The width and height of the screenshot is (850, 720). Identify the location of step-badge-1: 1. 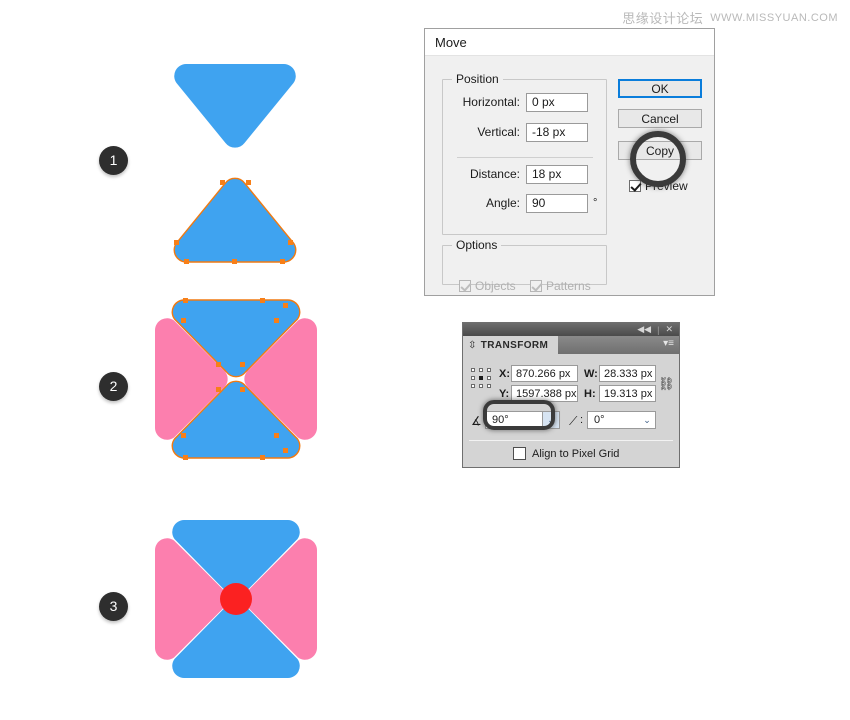
(113, 160).